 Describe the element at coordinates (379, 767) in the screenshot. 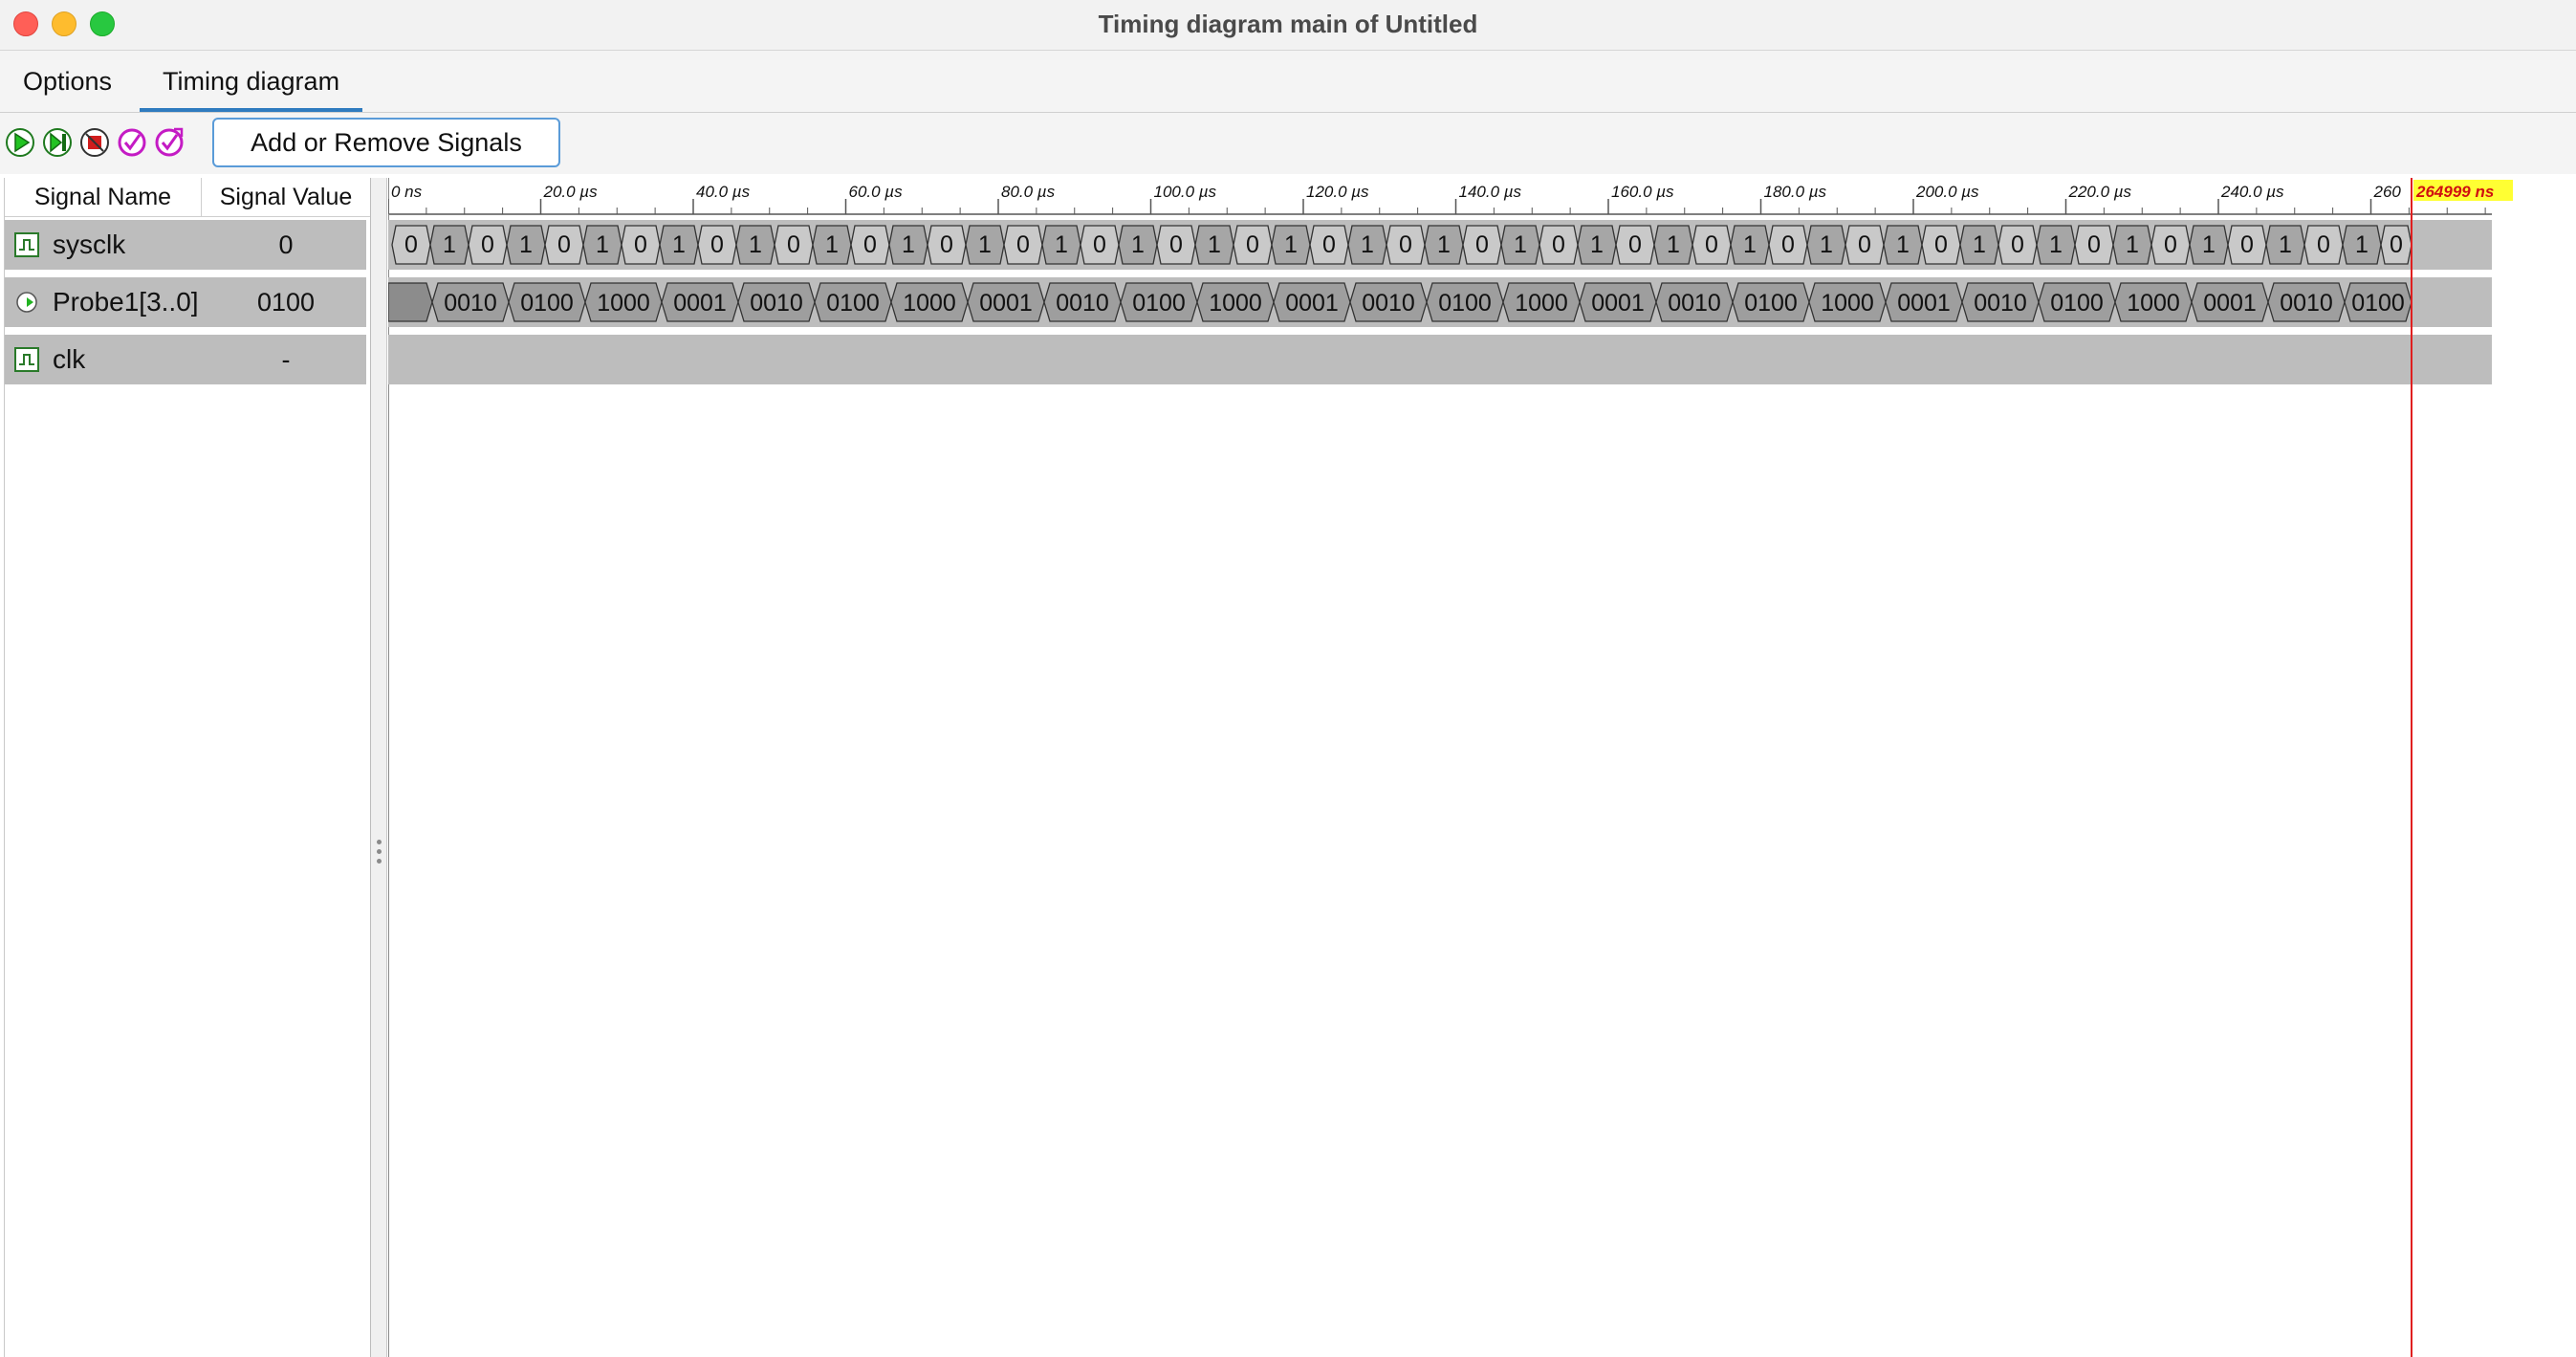

I see `panel-splitter` at that location.